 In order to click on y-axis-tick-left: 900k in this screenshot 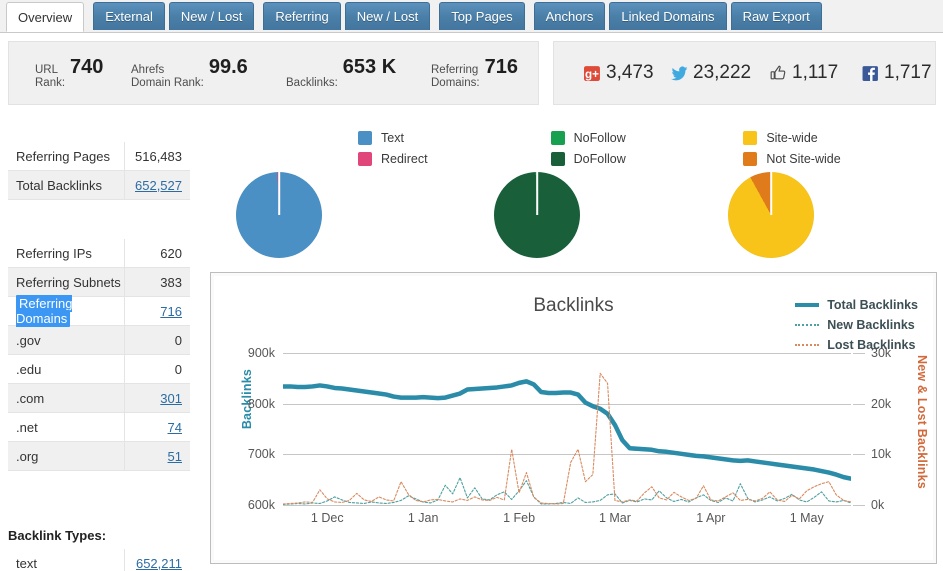, I will do `click(261, 353)`.